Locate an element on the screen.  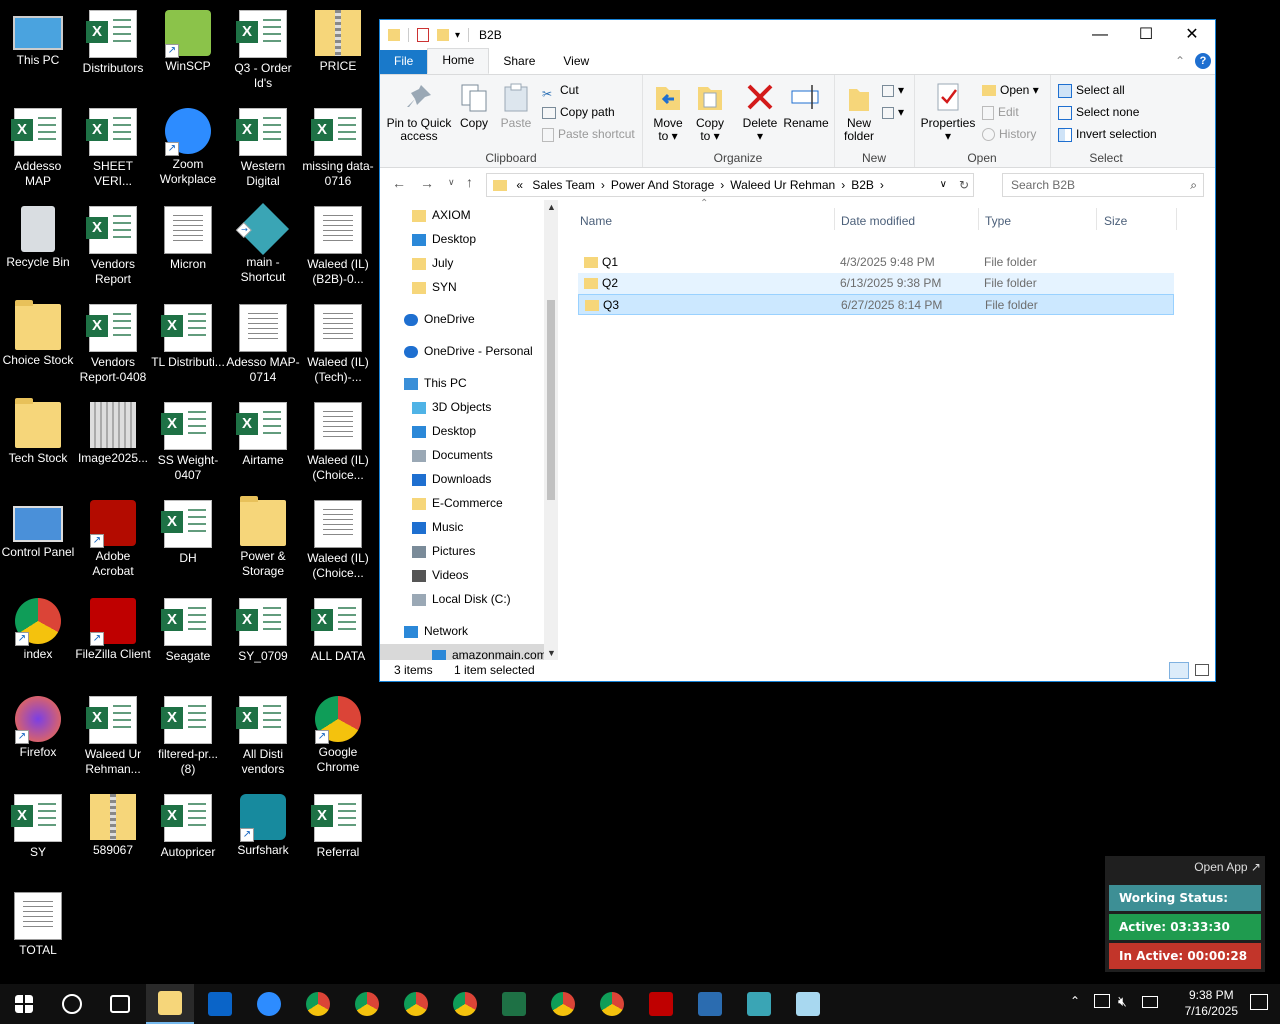
properties-quick-icon is located at coordinates (423, 35).